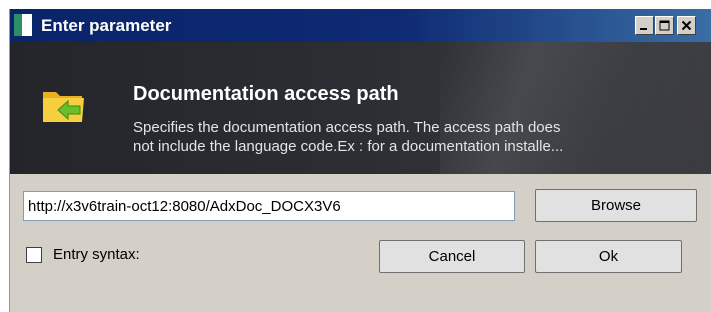 This screenshot has height=312, width=711. I want to click on close-button, so click(686, 25).